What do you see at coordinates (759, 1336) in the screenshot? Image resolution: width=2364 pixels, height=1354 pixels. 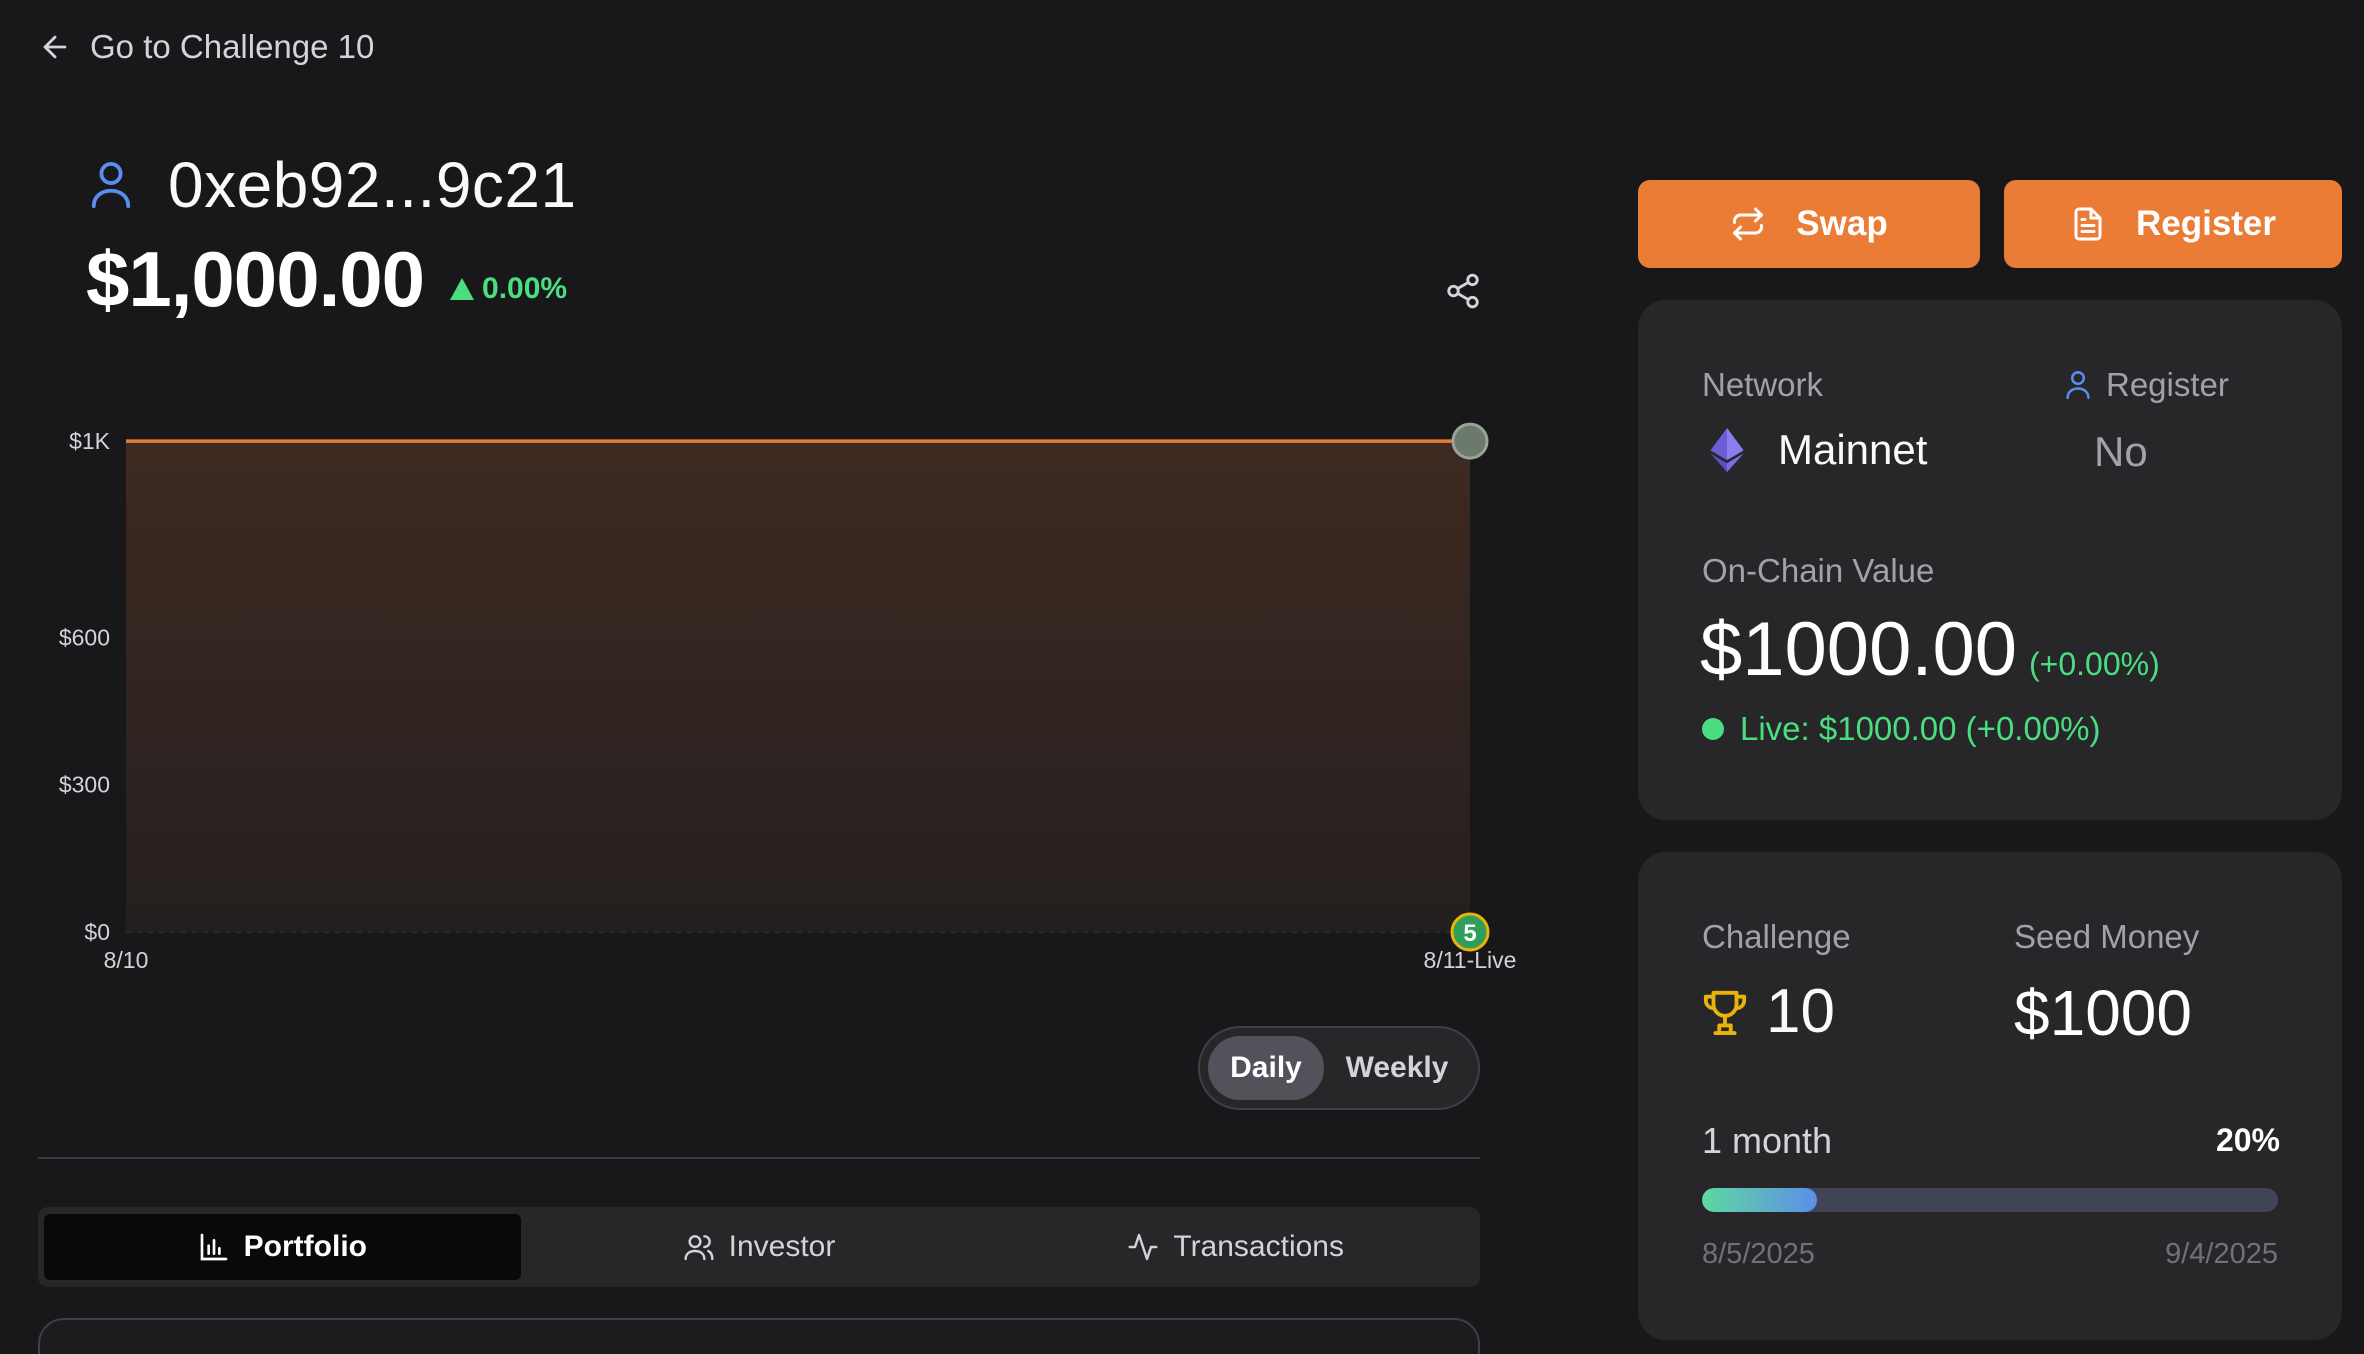 I see `tab-content-card` at bounding box center [759, 1336].